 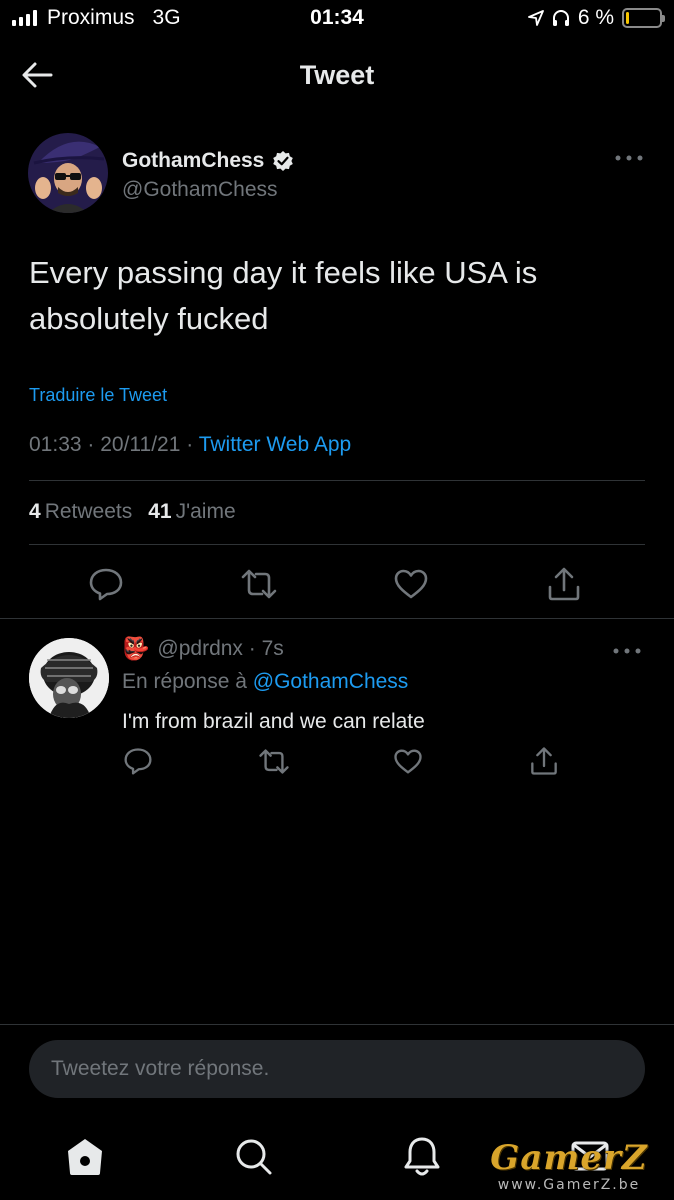 I want to click on likes-stat: 41 J'aime, so click(x=191, y=512).